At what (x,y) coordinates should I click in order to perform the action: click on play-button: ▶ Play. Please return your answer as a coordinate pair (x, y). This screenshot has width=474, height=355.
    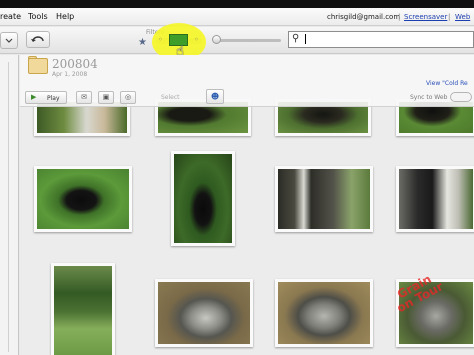
    Looking at the image, I should click on (46, 97).